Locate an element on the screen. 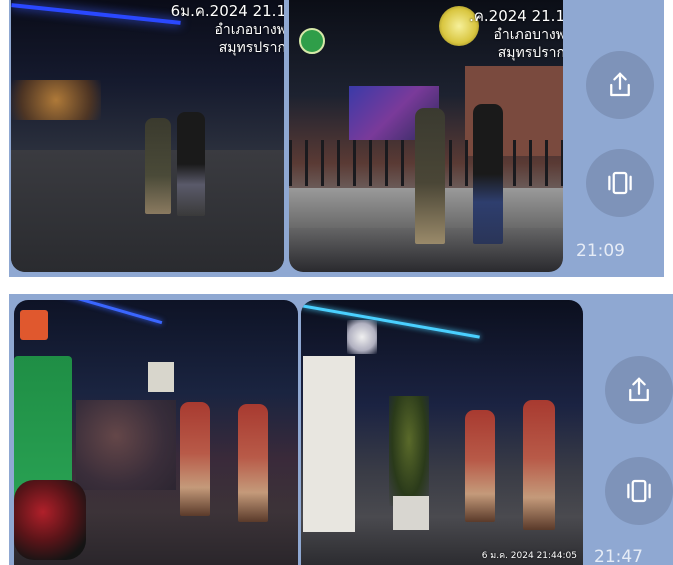 This screenshot has height=565, width=673. neon-blue-line is located at coordinates (109, 312).